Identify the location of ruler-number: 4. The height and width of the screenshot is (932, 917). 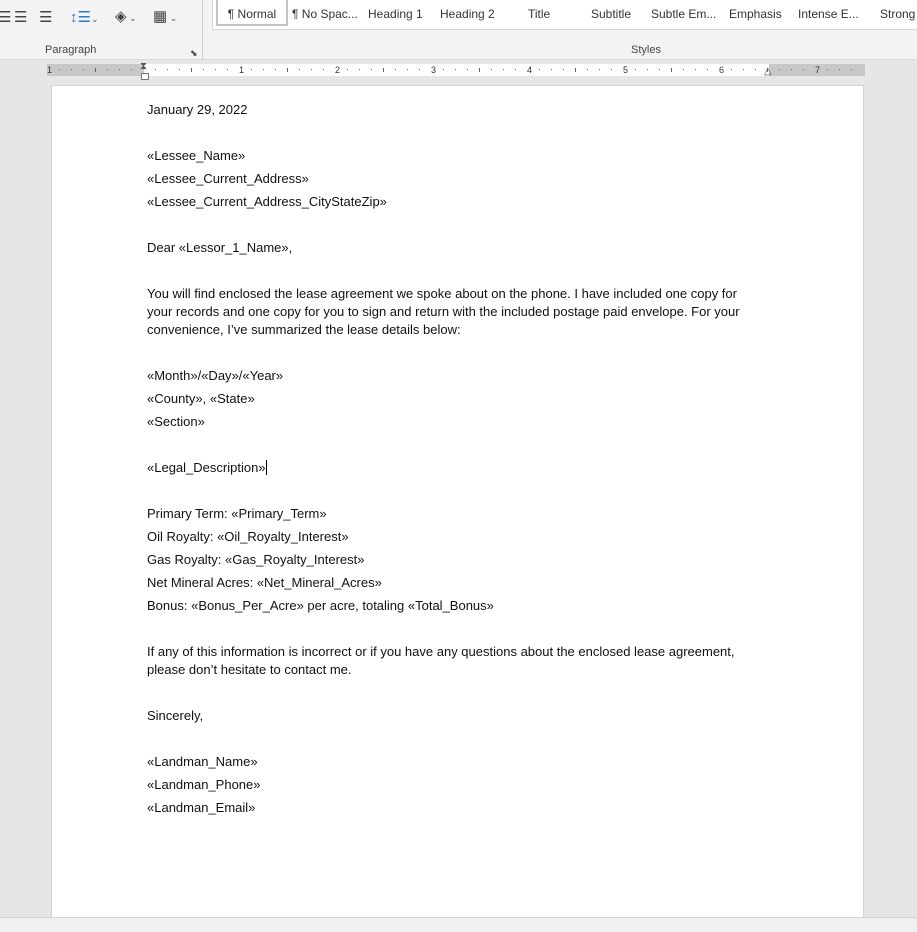
(530, 70).